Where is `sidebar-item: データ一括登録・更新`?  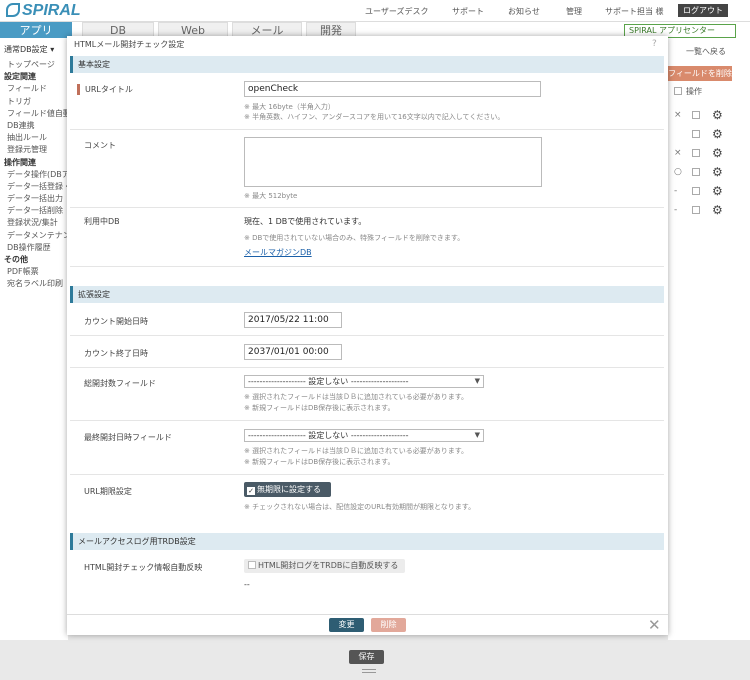
sidebar-item: データ一括登録・更新 is located at coordinates (34, 187).